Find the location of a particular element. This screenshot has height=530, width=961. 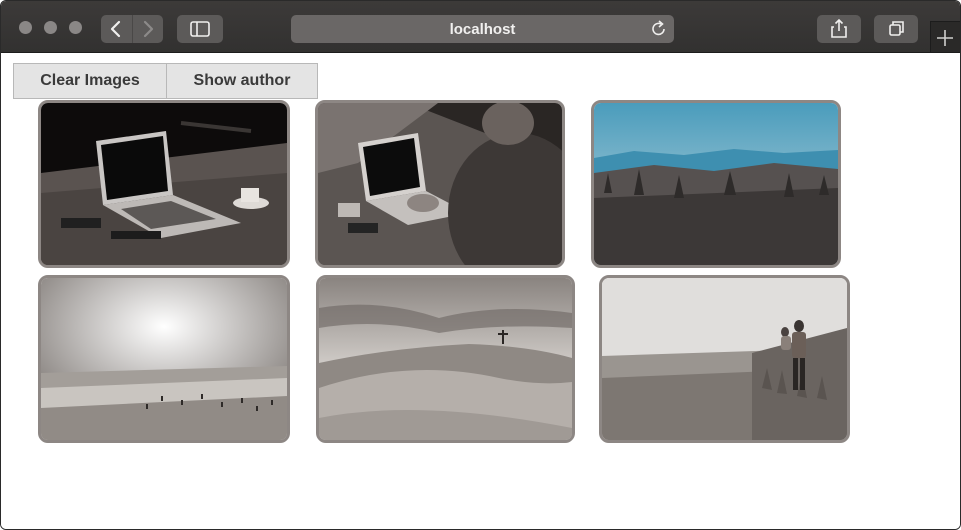

chevron-left-icon is located at coordinates (115, 29).